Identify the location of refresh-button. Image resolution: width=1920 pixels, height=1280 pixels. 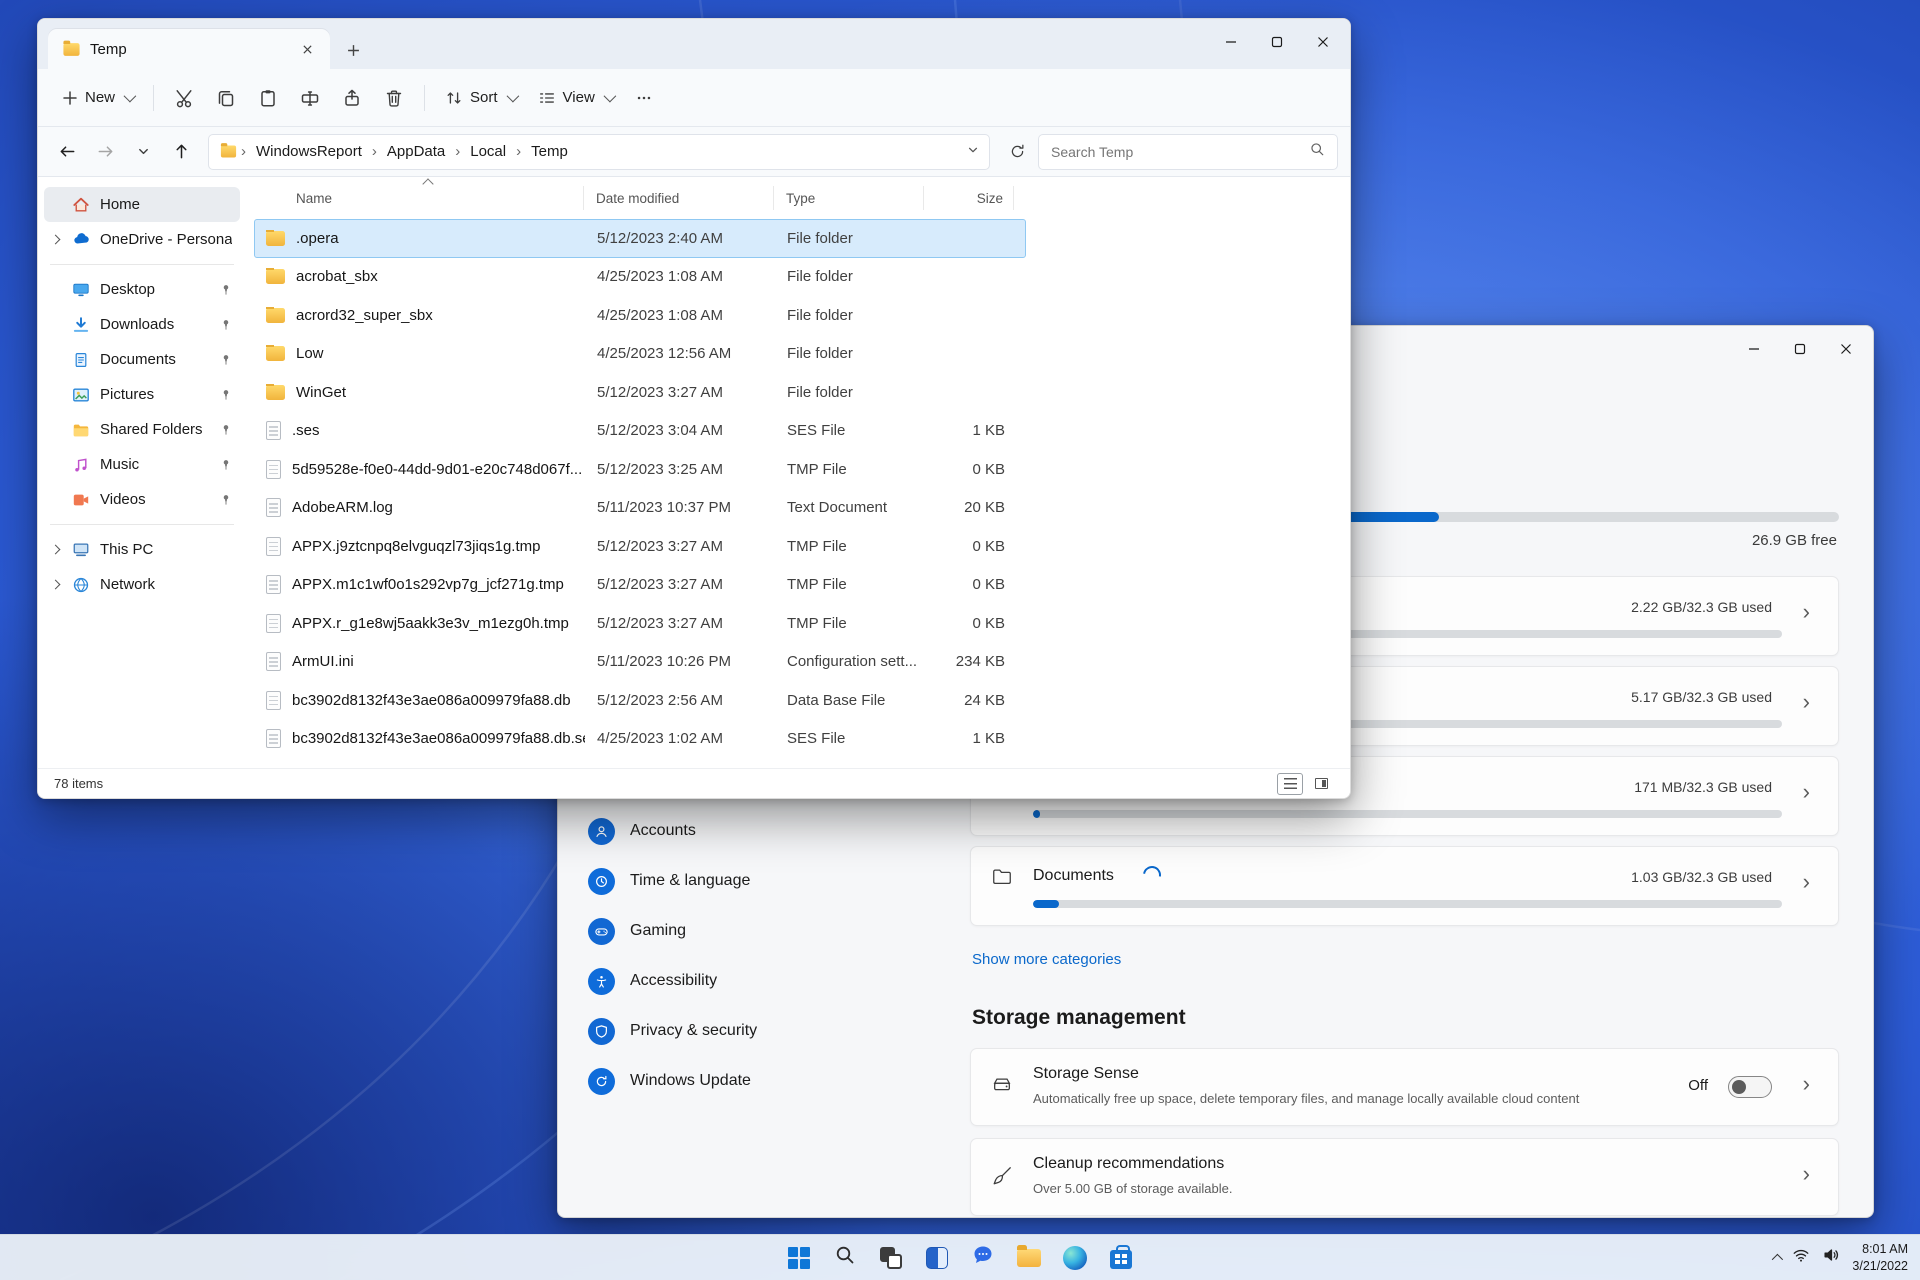
(1017, 152).